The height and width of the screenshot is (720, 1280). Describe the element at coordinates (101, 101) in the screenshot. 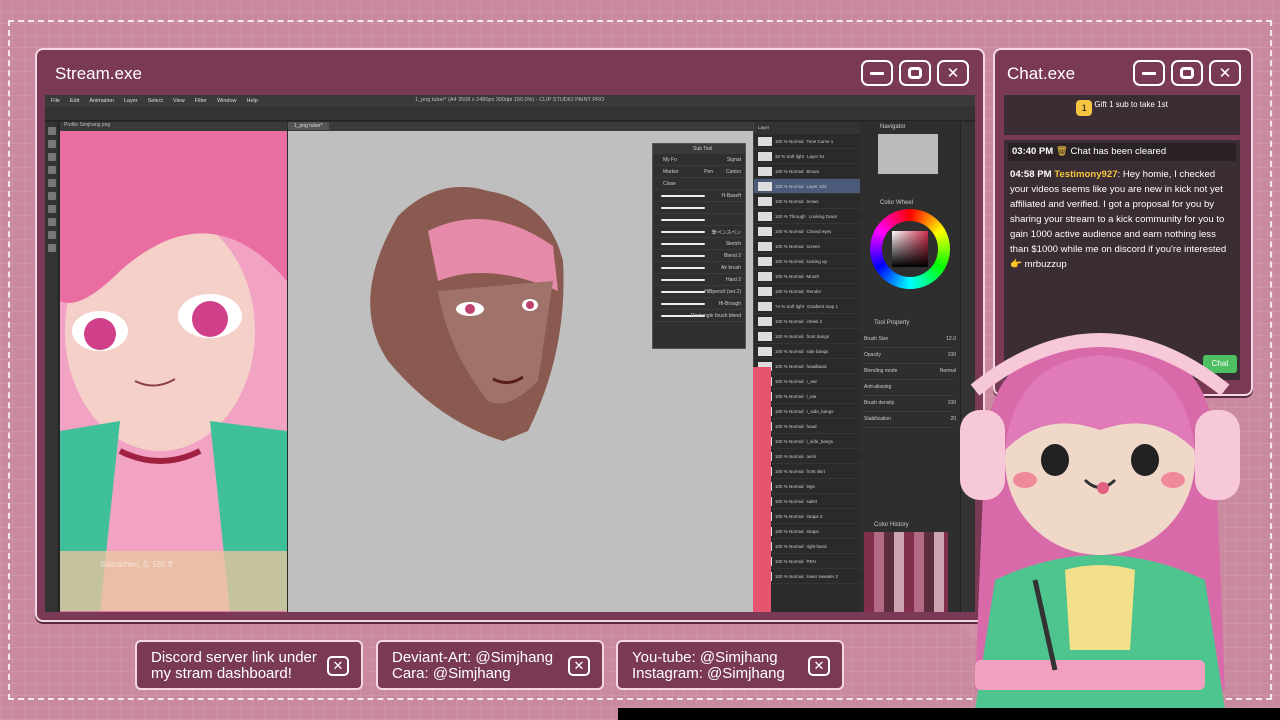

I see `menu-animation: Animation` at that location.